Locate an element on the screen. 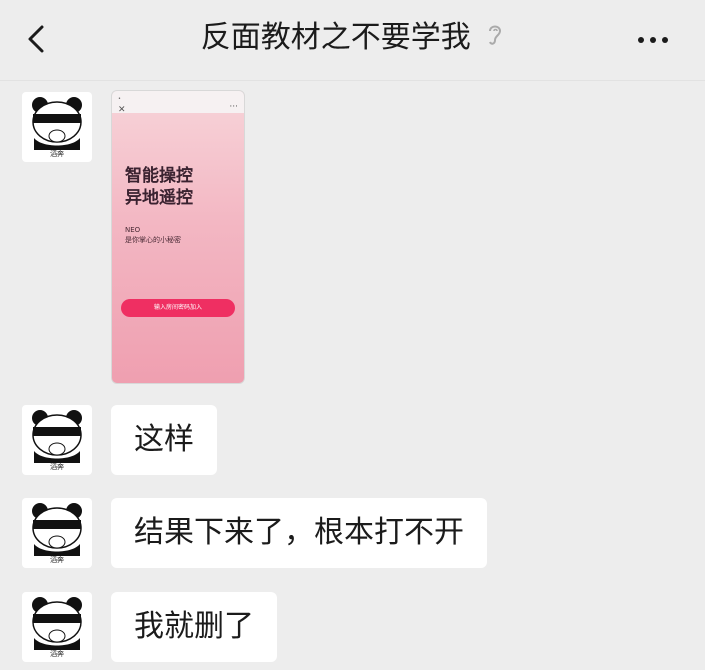 The width and height of the screenshot is (705, 670). chat-title-area: 反面教材之不要学我 is located at coordinates (352, 38).